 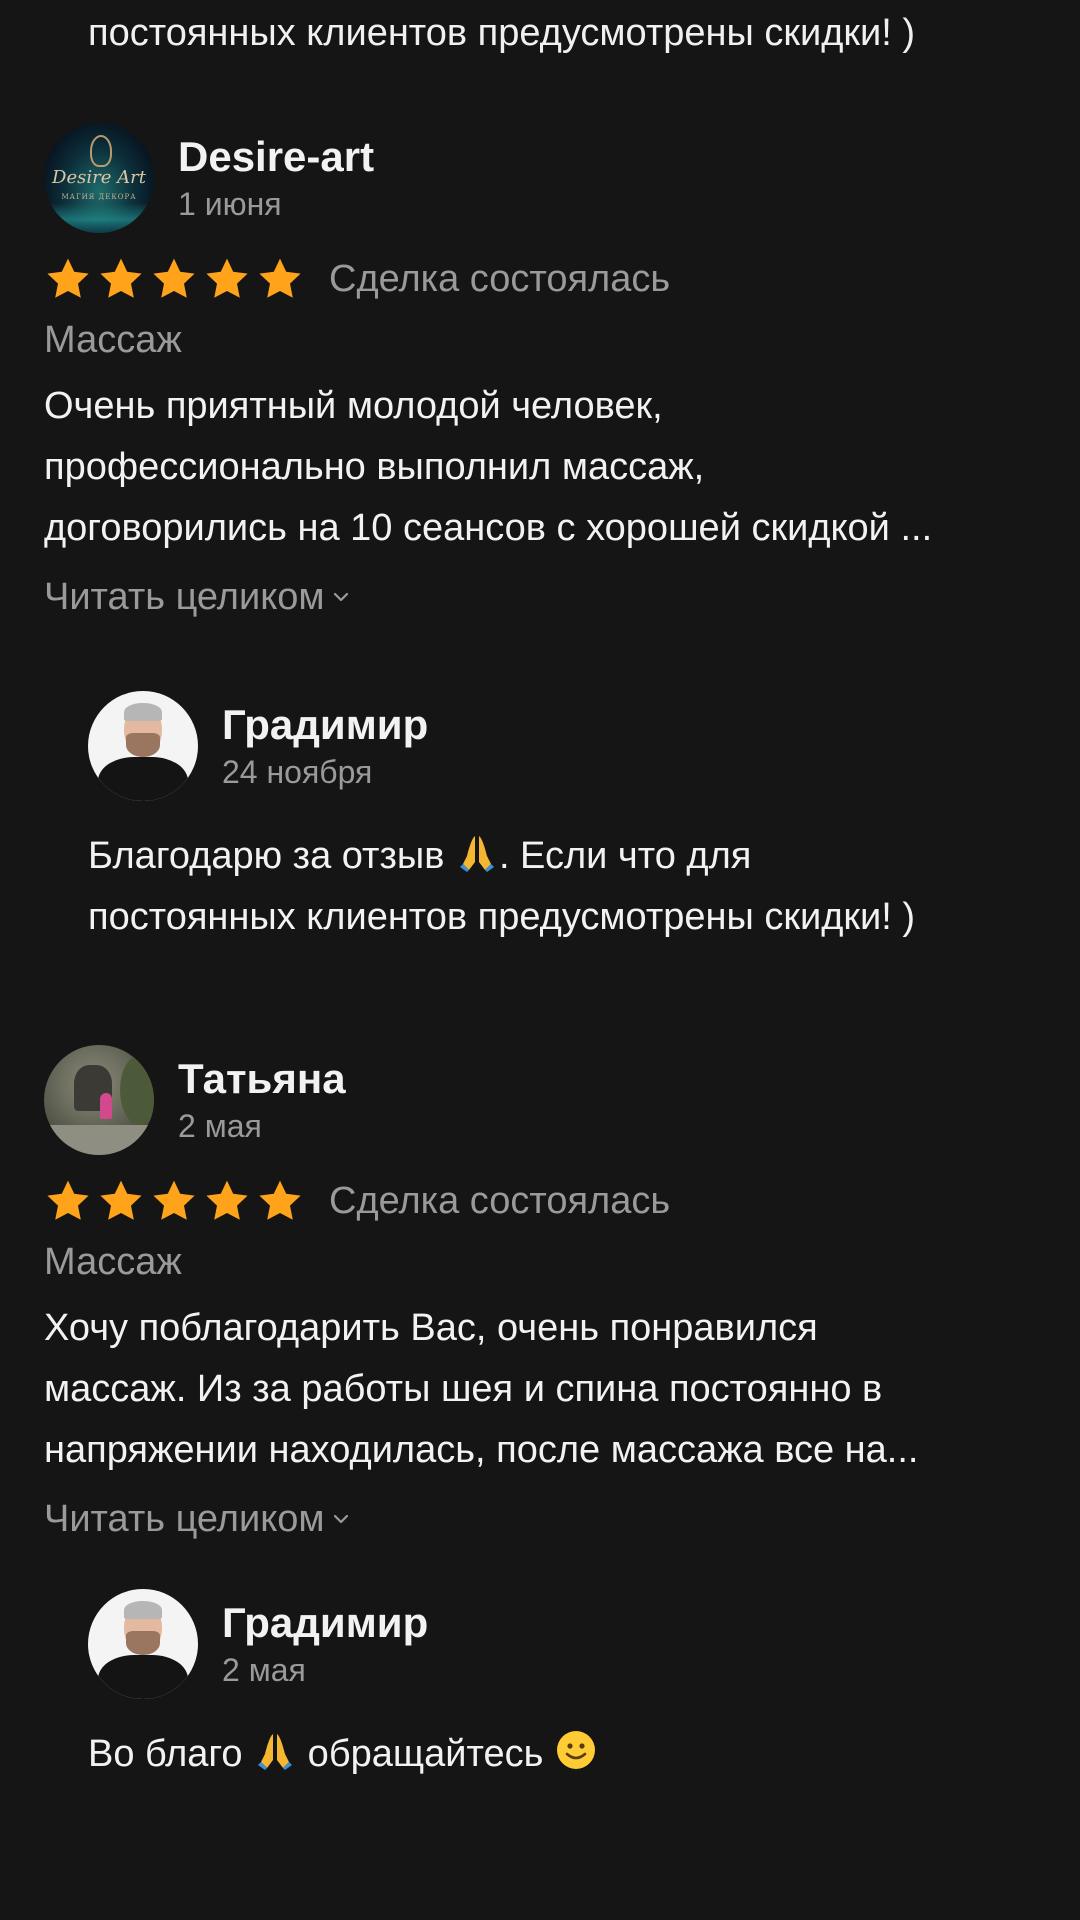 What do you see at coordinates (220, 1126) in the screenshot?
I see `review-date: 2 мая` at bounding box center [220, 1126].